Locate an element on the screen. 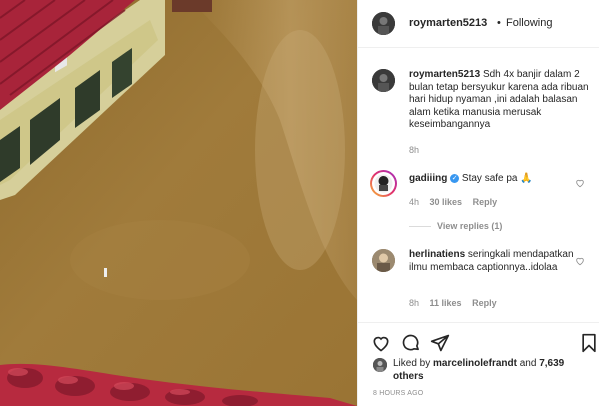 The image size is (599, 407). bookmark-icon is located at coordinates (589, 343).